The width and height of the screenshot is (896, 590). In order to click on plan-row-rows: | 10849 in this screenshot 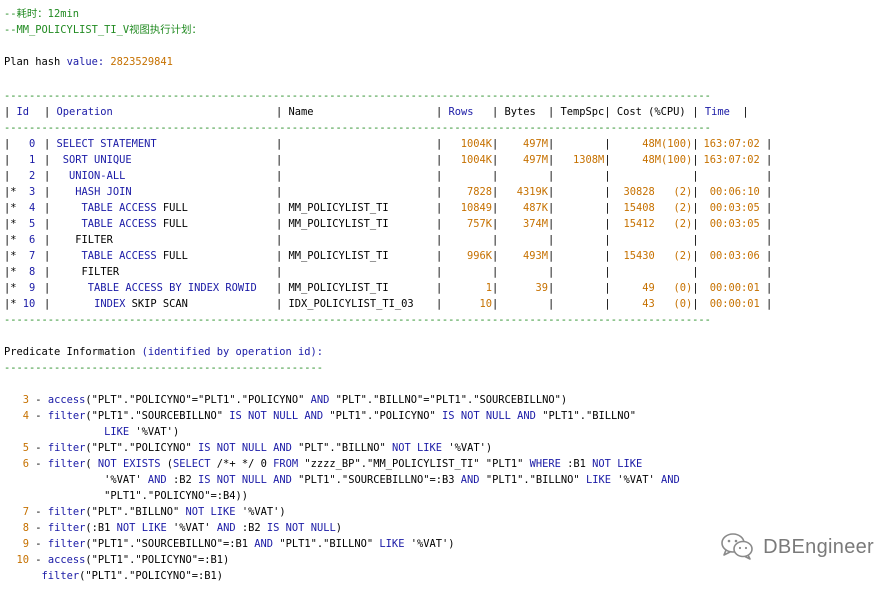, I will do `click(464, 208)`.